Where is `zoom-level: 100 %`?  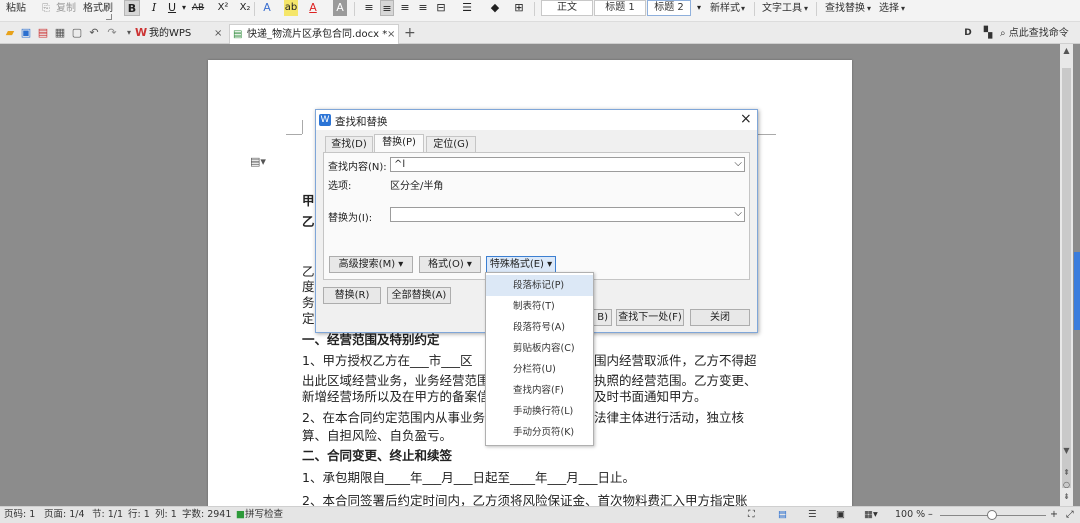 zoom-level: 100 % is located at coordinates (910, 515).